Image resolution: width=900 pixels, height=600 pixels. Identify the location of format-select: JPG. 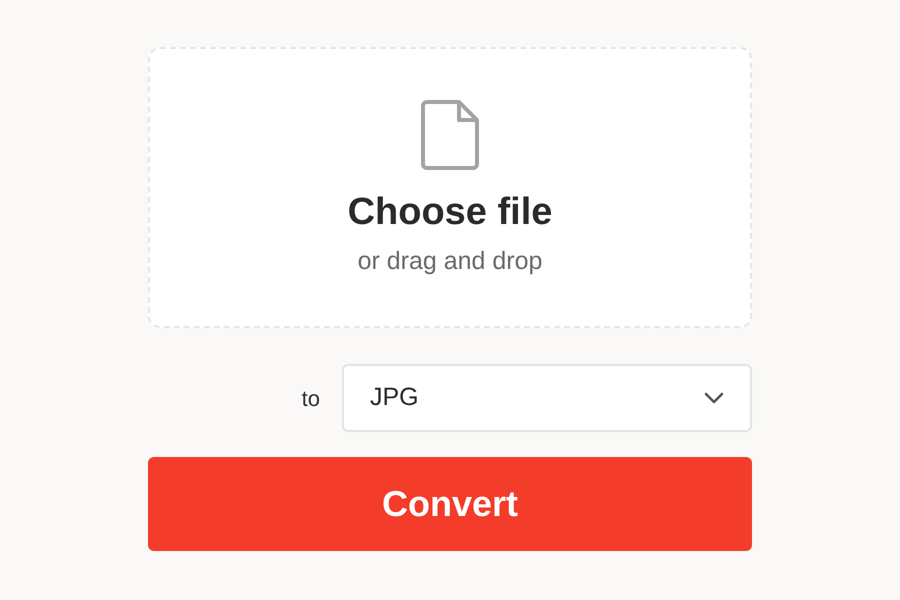
(547, 398).